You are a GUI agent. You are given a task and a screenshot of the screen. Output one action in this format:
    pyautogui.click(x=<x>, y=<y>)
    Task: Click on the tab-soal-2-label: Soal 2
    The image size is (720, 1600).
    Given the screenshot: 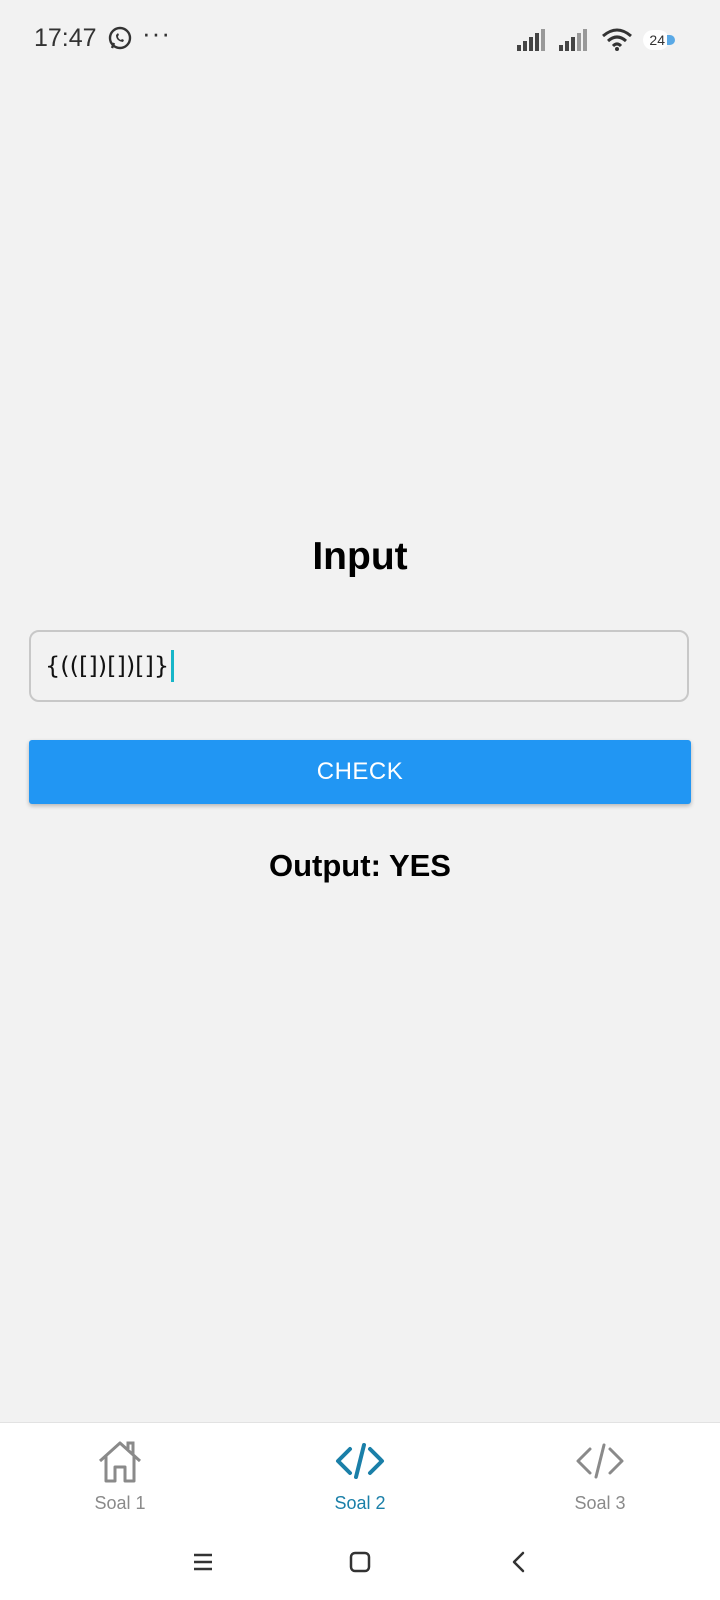 What is the action you would take?
    pyautogui.click(x=360, y=1503)
    